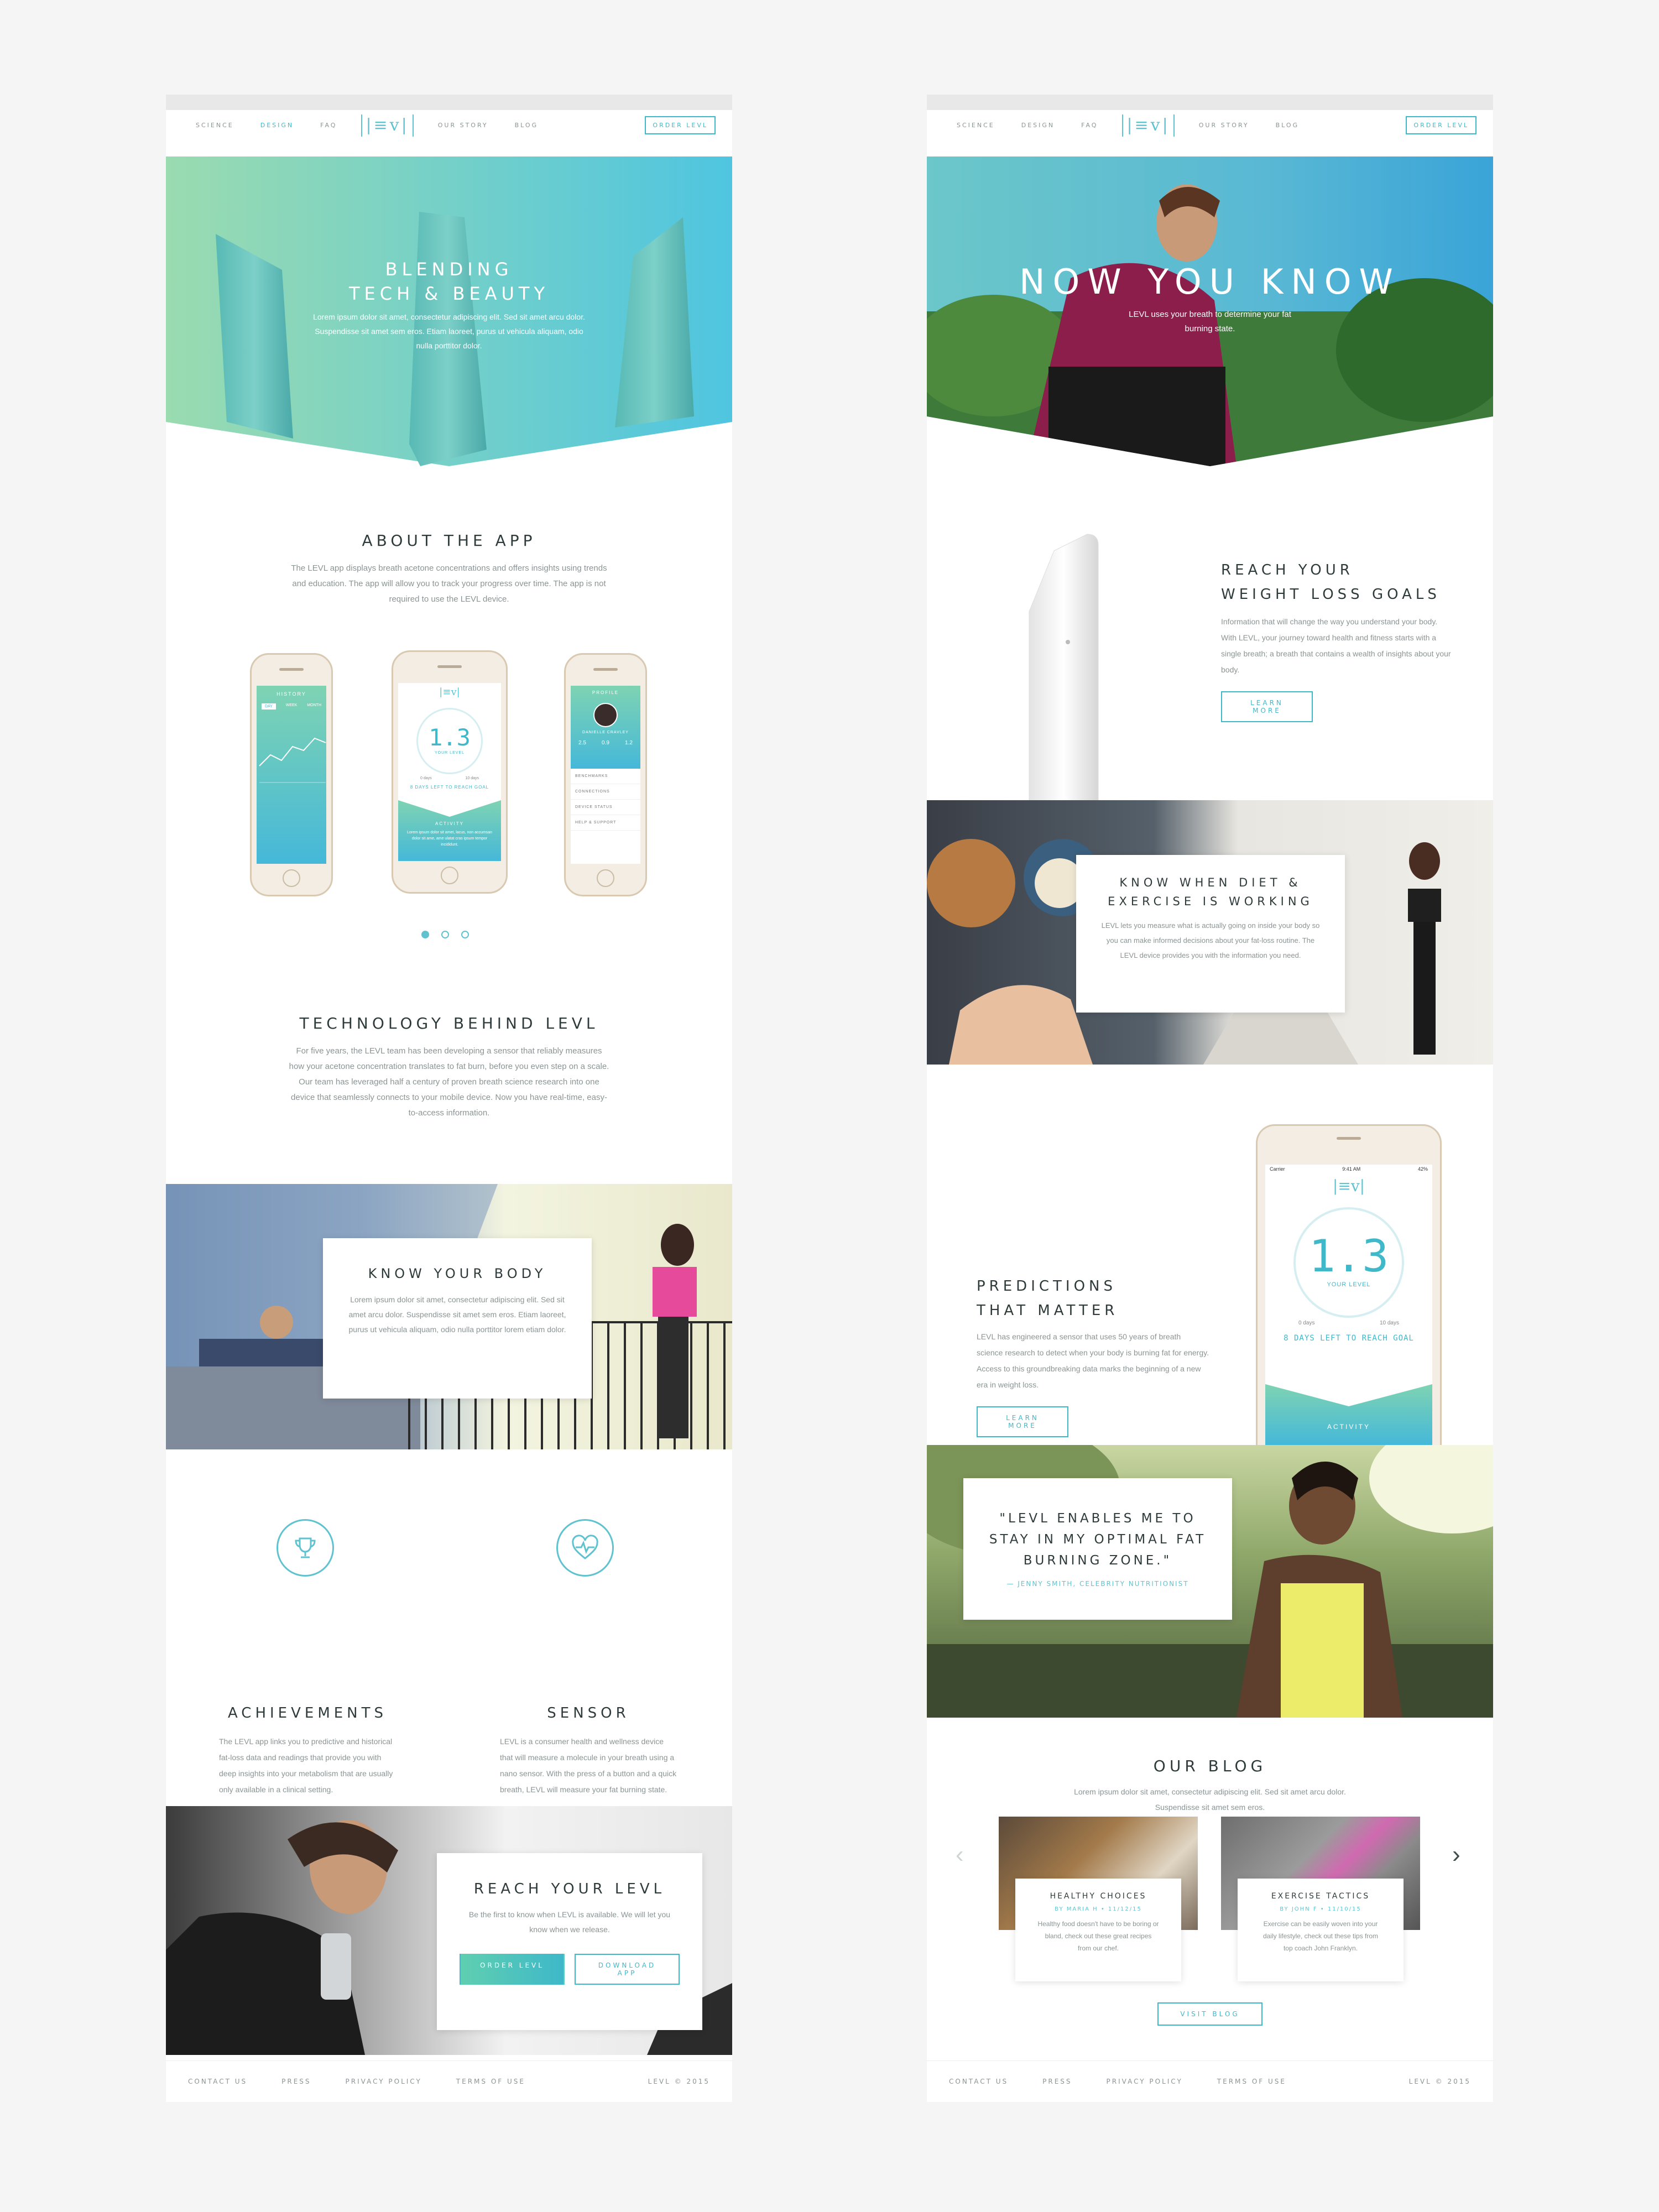 The image size is (1659, 2212). I want to click on app-logo: |≡v|, so click(1348, 1186).